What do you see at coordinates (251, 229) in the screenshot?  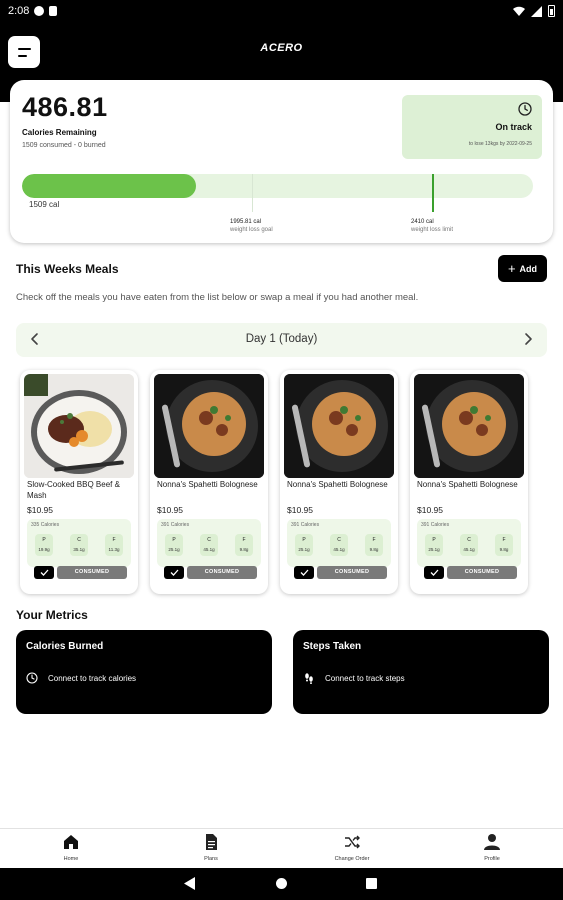 I see `goal-caption: weight loss goal` at bounding box center [251, 229].